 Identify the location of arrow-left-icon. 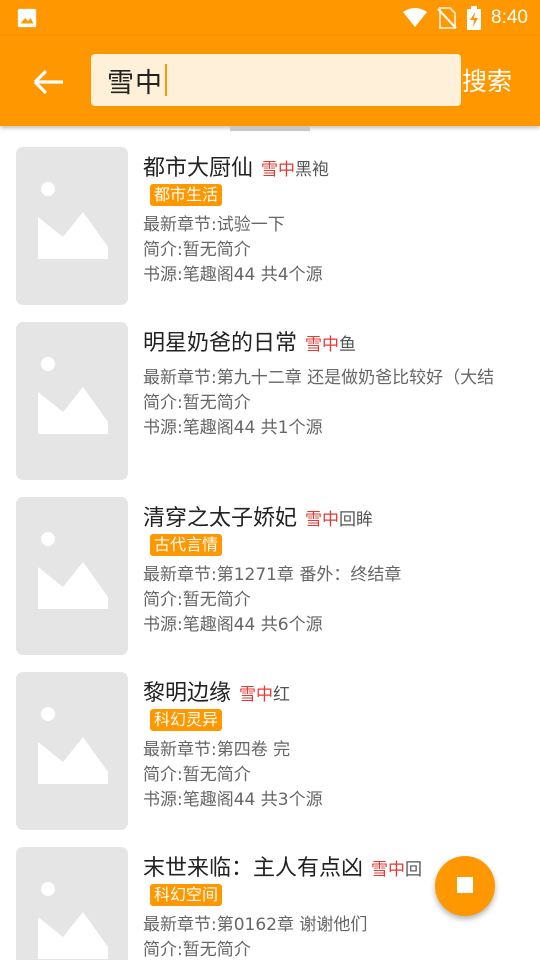
(48, 82).